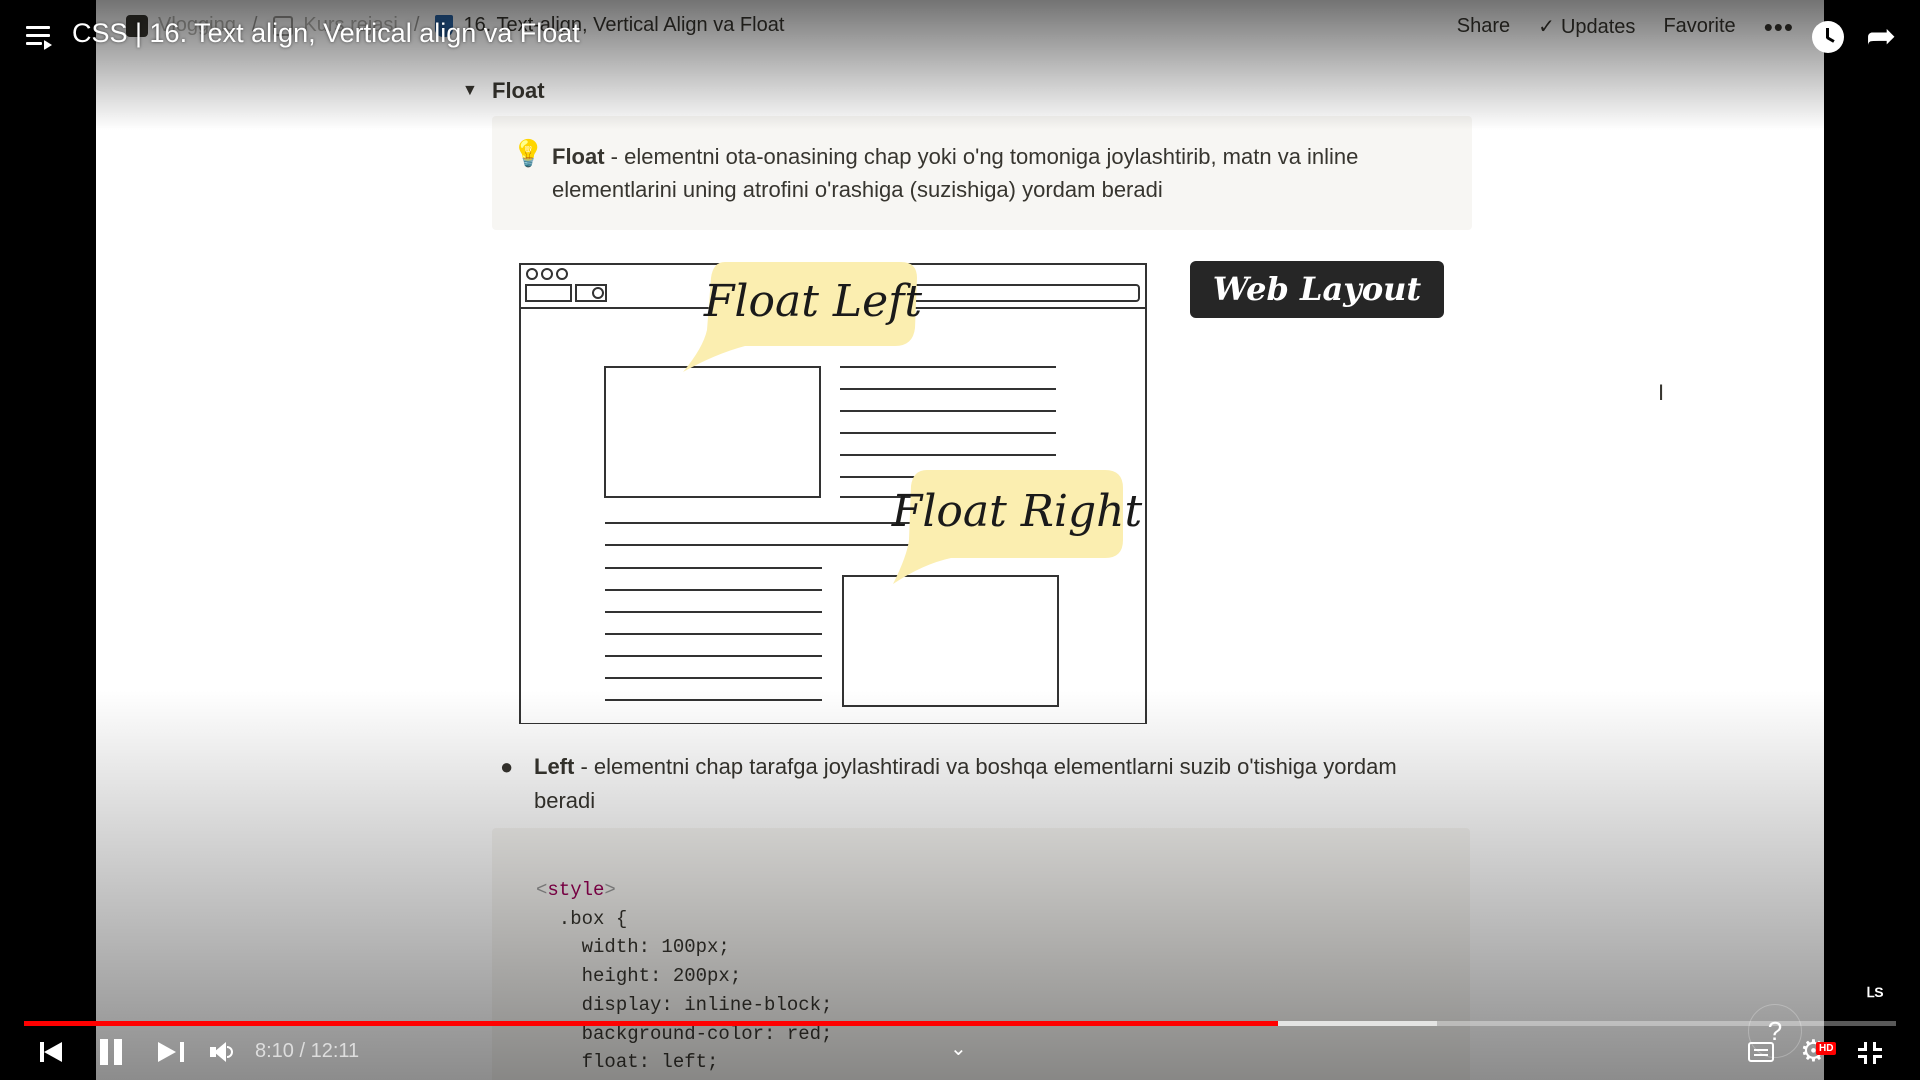 Image resolution: width=1920 pixels, height=1080 pixels. I want to click on code-line: display: inline-block;, so click(684, 1004).